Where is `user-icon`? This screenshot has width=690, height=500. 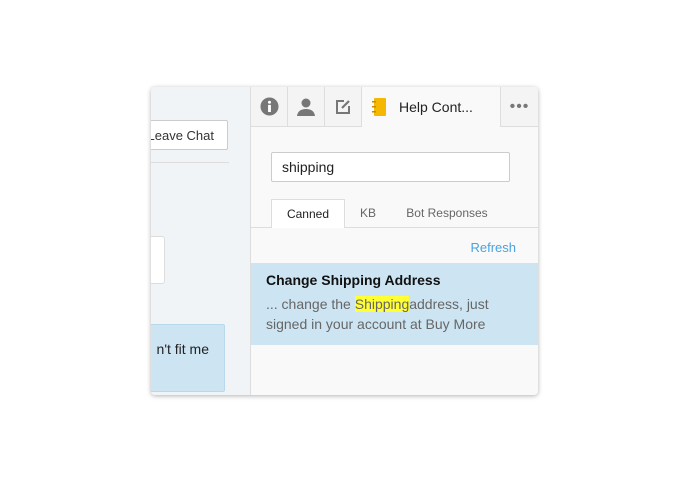
user-icon is located at coordinates (306, 107).